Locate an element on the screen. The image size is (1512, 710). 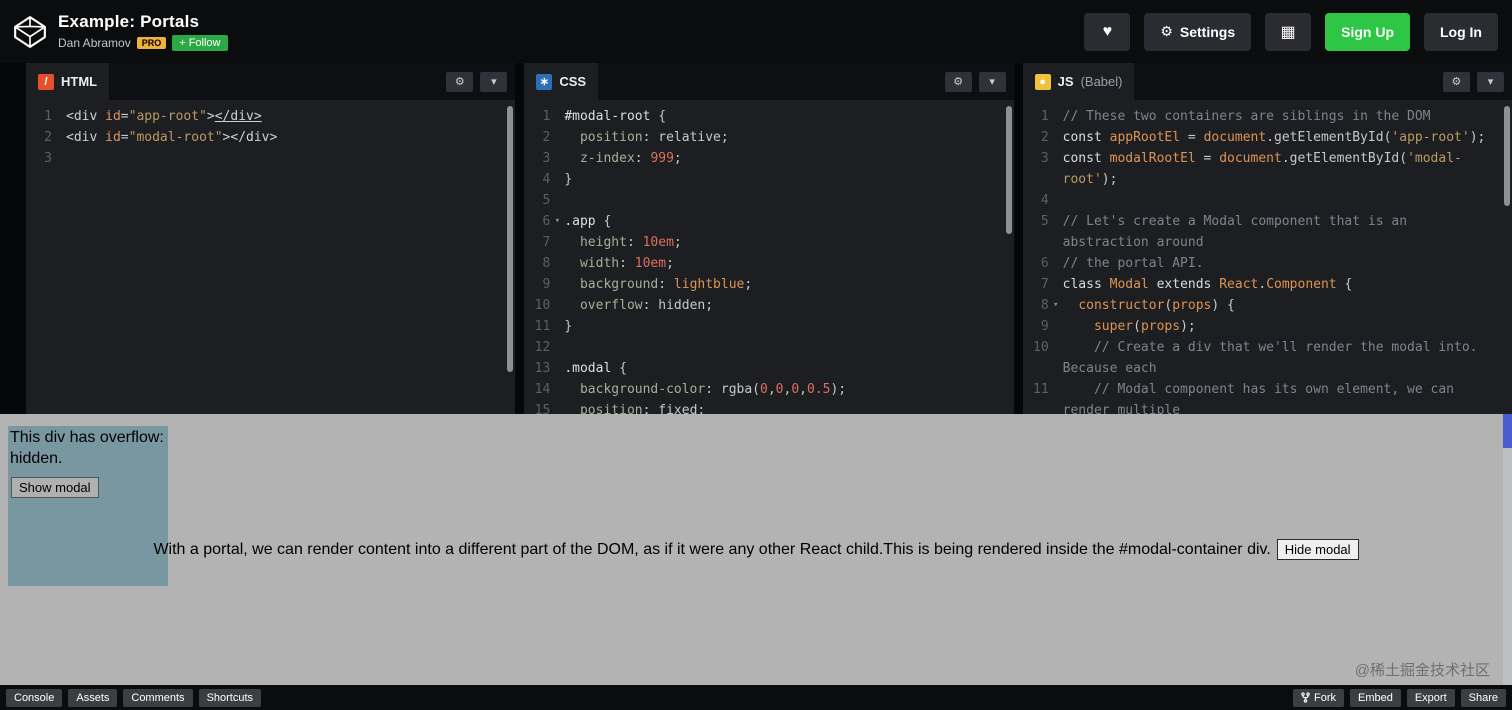
preview-scrollbar-thumb is located at coordinates (1507, 431).